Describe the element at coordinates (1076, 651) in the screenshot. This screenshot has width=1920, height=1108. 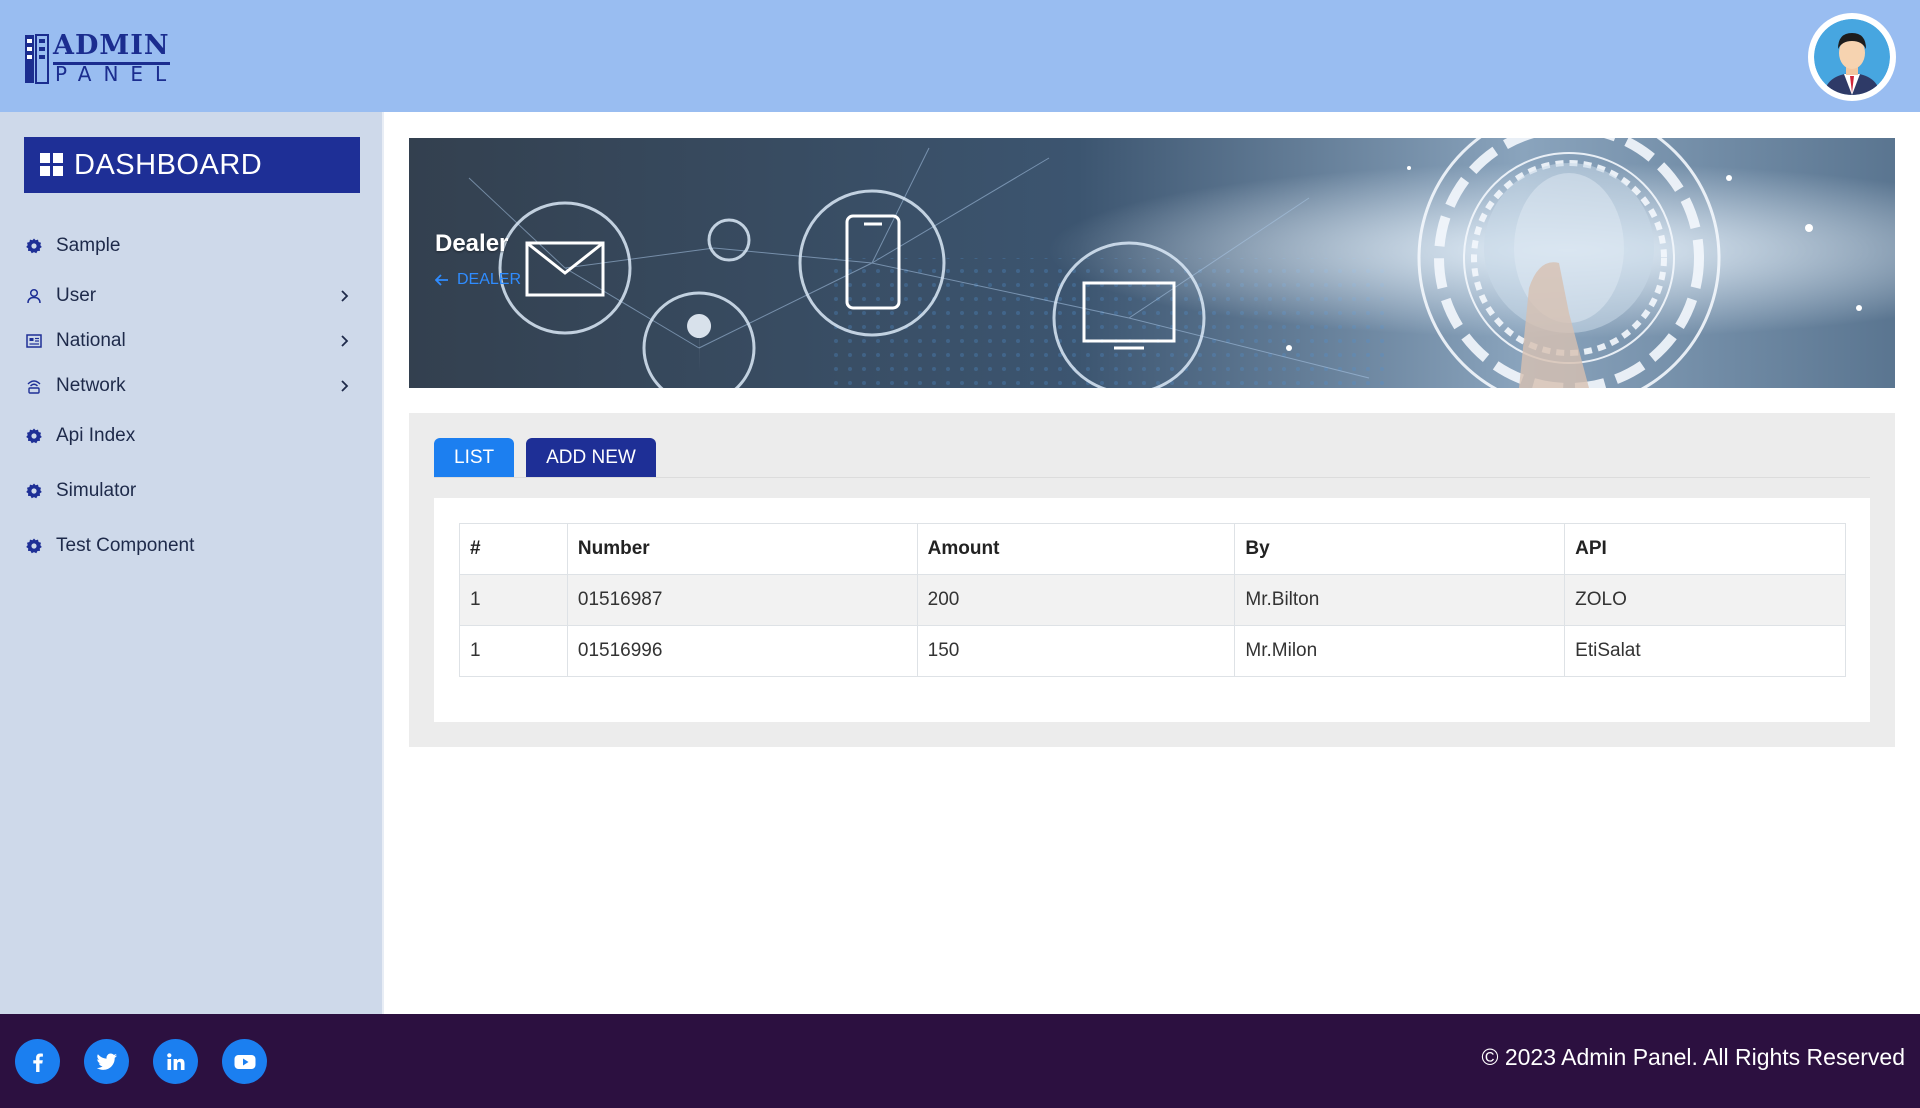
I see `cell-amount: 150` at that location.